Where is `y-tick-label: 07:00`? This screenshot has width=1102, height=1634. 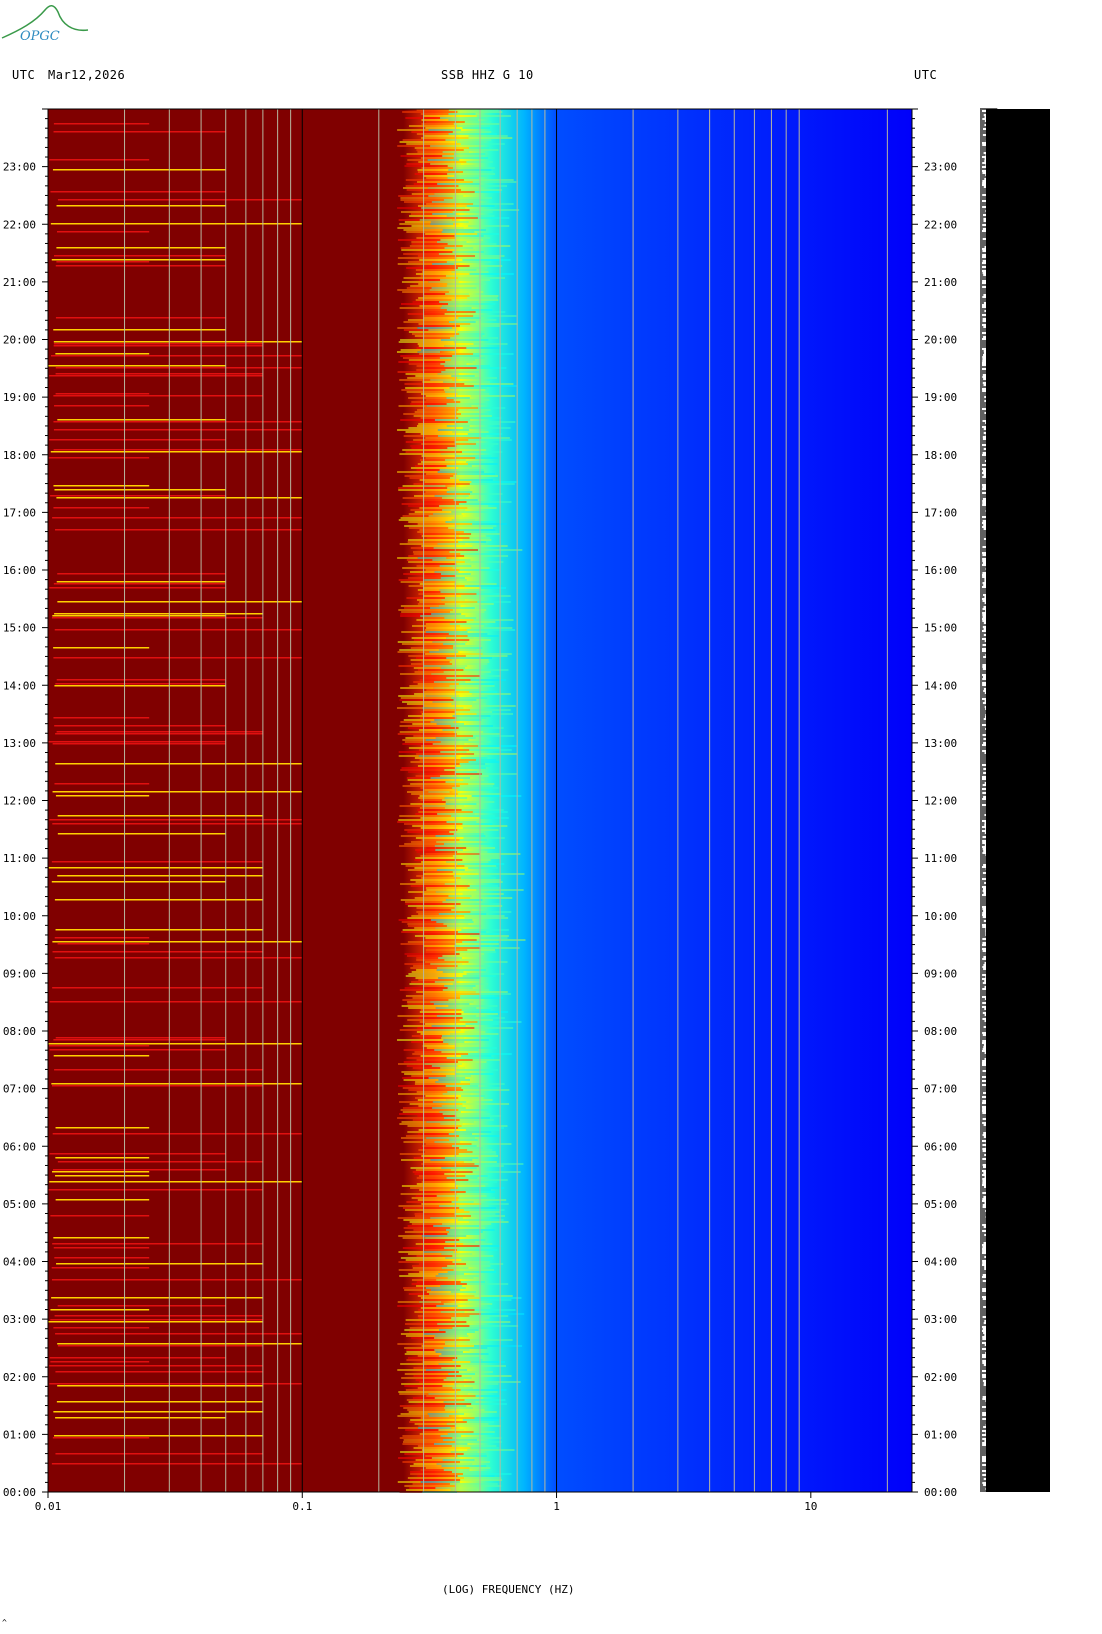
y-tick-label: 07:00 is located at coordinates (19, 1089).